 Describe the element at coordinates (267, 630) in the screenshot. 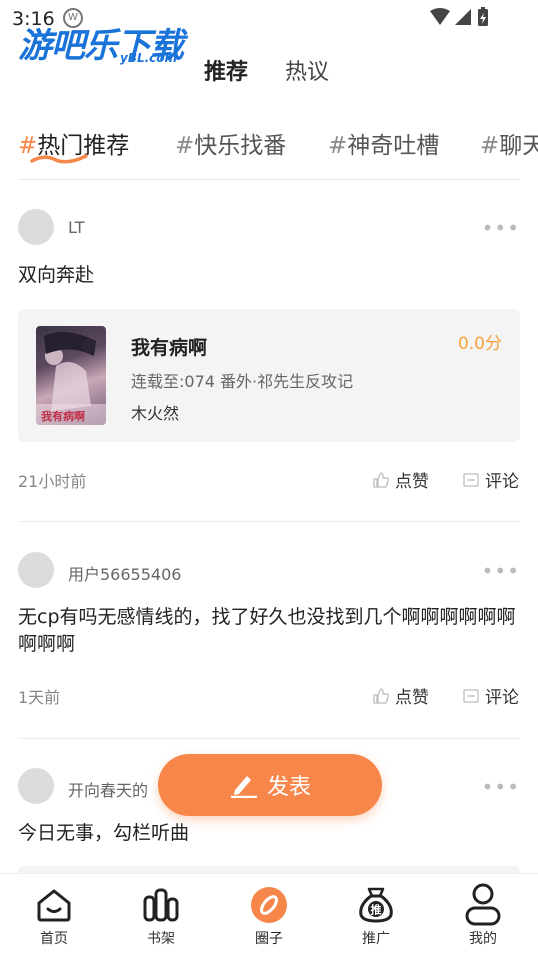

I see `post-content: 无cp有吗无感情线的，找了好久也没找到几个啊啊啊啊啊啊啊啊啊` at that location.